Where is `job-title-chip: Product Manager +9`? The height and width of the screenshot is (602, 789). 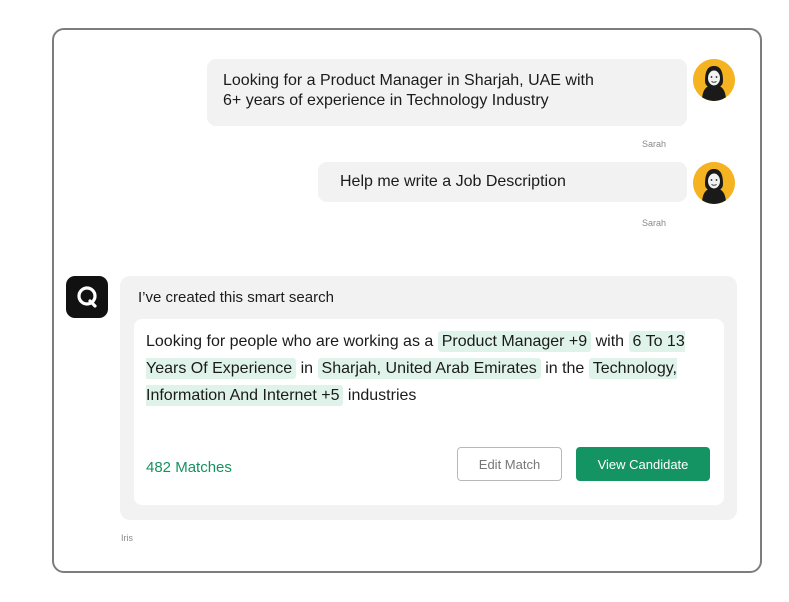
job-title-chip: Product Manager +9 is located at coordinates (514, 341).